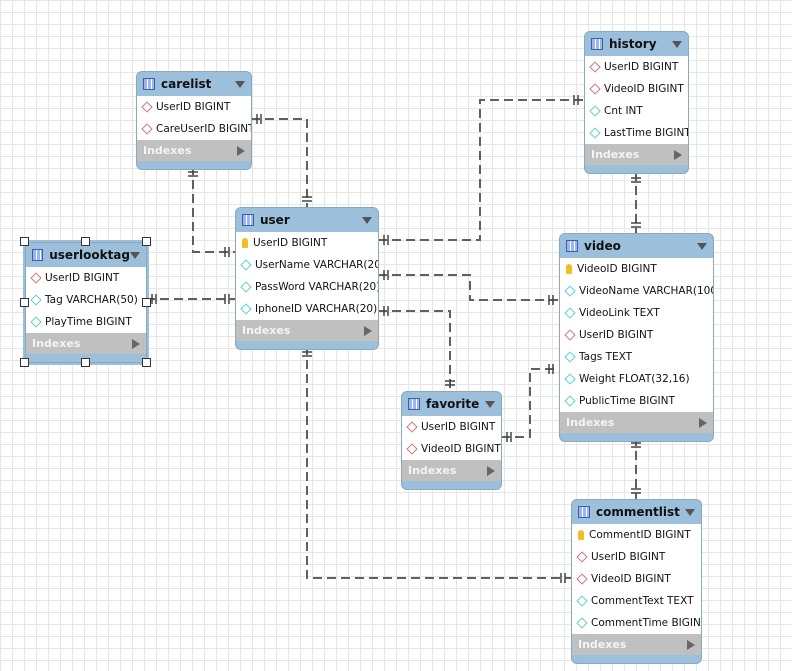 The width and height of the screenshot is (792, 671). Describe the element at coordinates (636, 379) in the screenshot. I see `column-row: Weight FLOAT(32,16)` at that location.